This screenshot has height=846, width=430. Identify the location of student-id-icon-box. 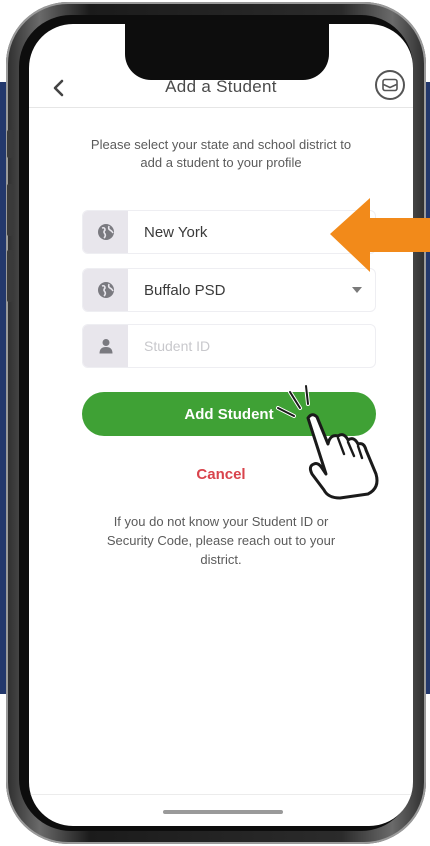
(105, 346).